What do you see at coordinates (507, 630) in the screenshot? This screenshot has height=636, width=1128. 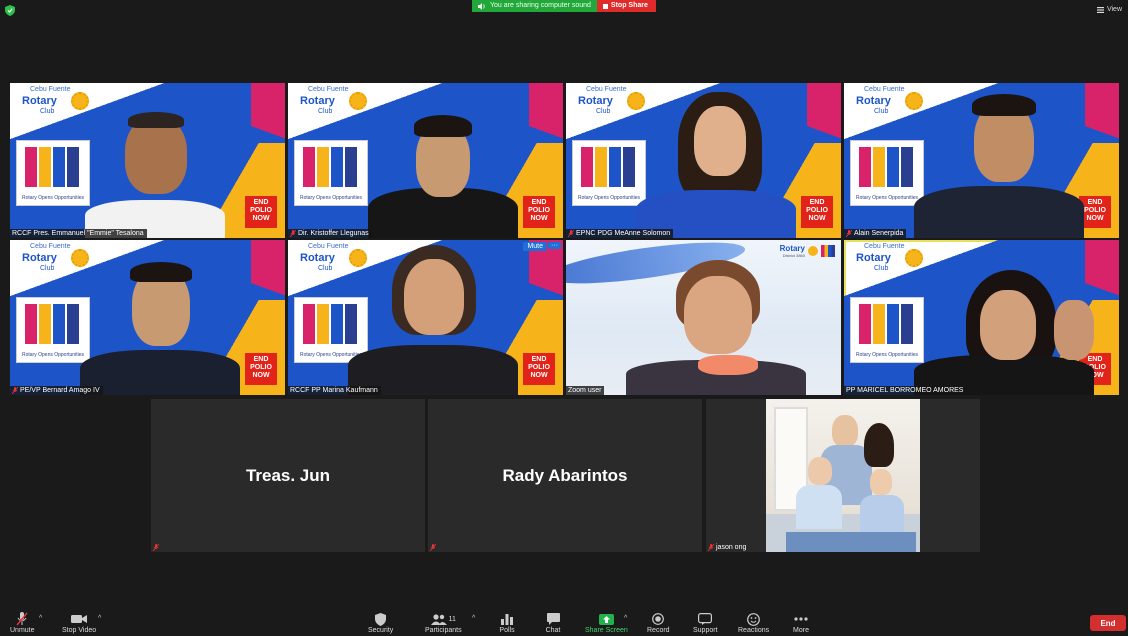 I see `polls-label: Polls` at bounding box center [507, 630].